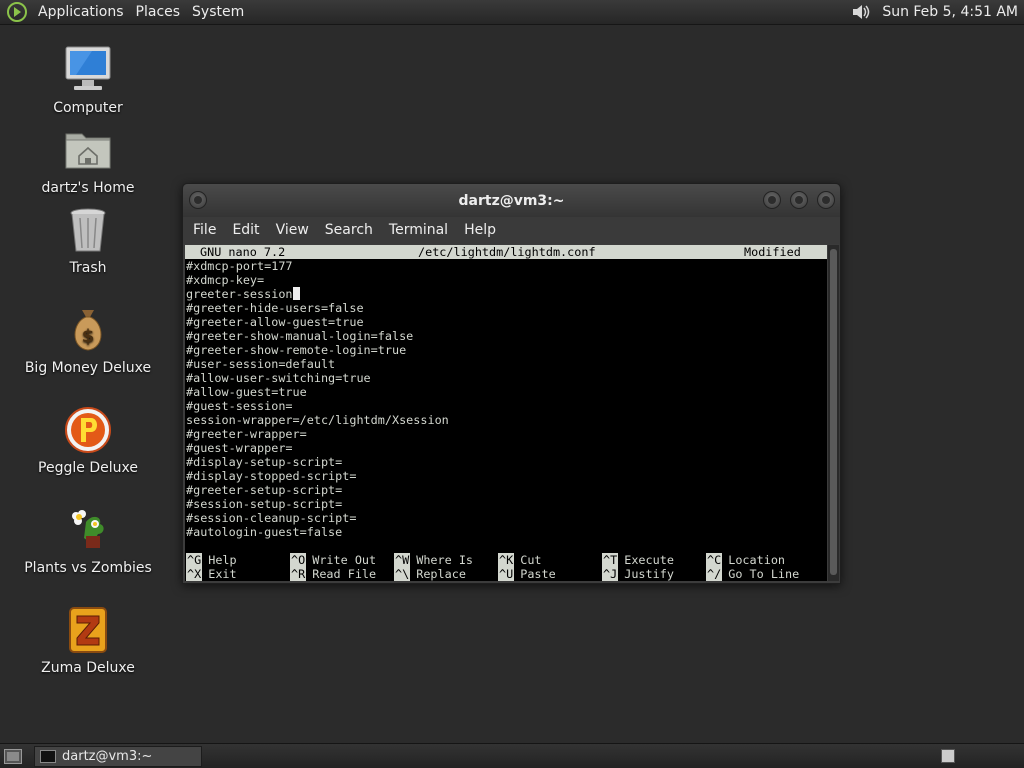 The image size is (1024, 768). I want to click on shortcut-go-to-line: ^/ Go To Line, so click(752, 574).